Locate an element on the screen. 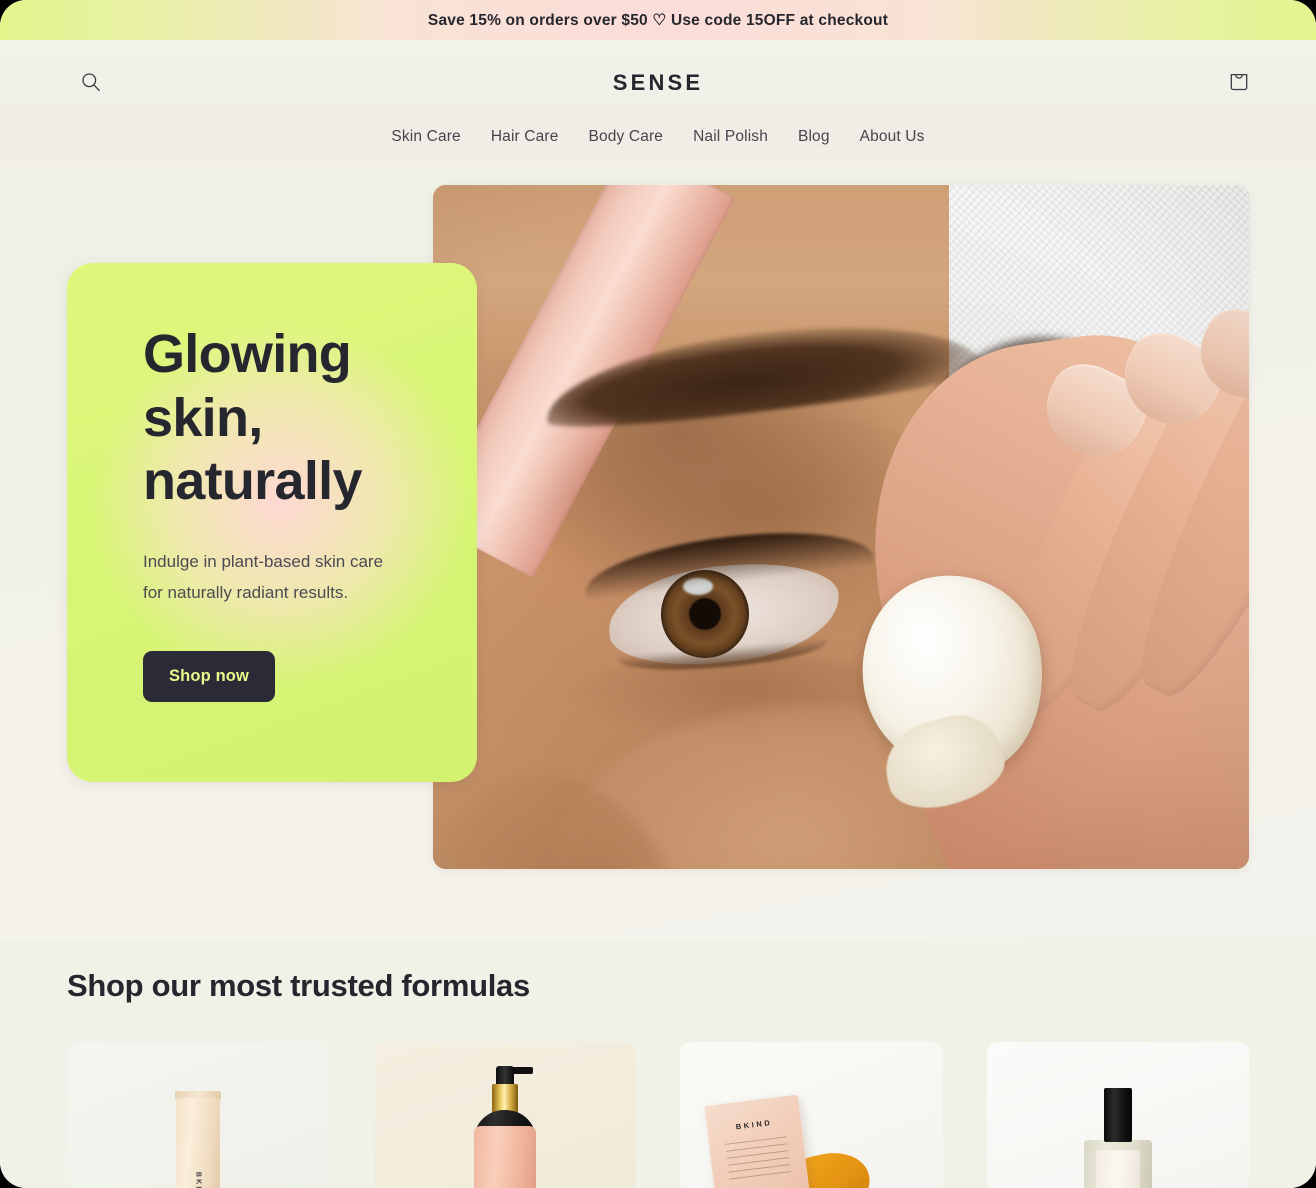  nav-item-blog: Blog is located at coordinates (814, 137).